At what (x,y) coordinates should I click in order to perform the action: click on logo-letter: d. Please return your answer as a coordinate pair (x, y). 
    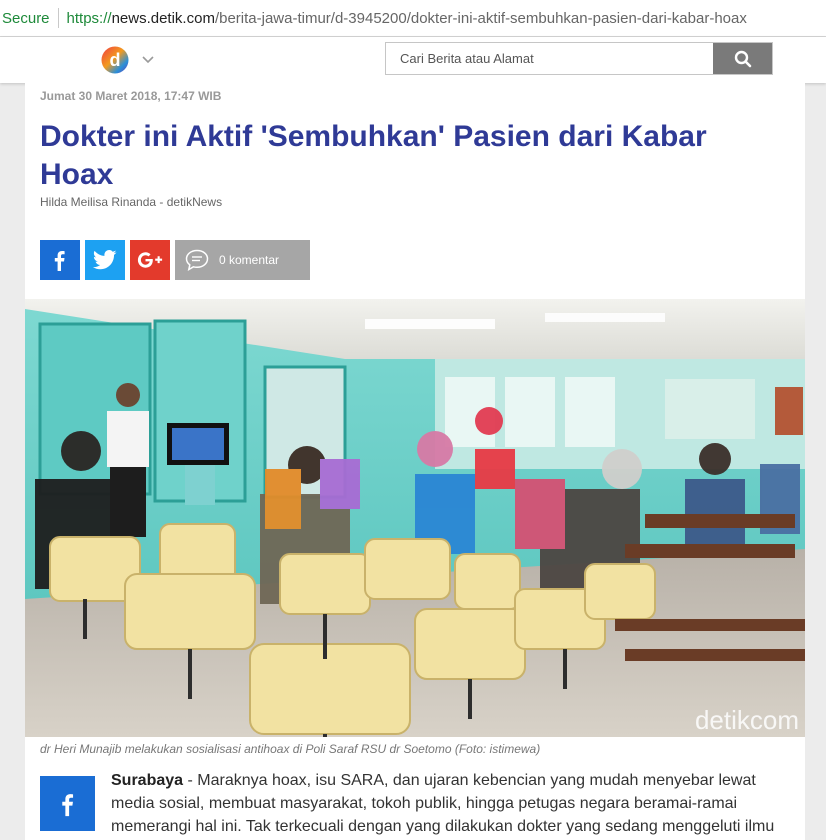
    Looking at the image, I should click on (115, 60).